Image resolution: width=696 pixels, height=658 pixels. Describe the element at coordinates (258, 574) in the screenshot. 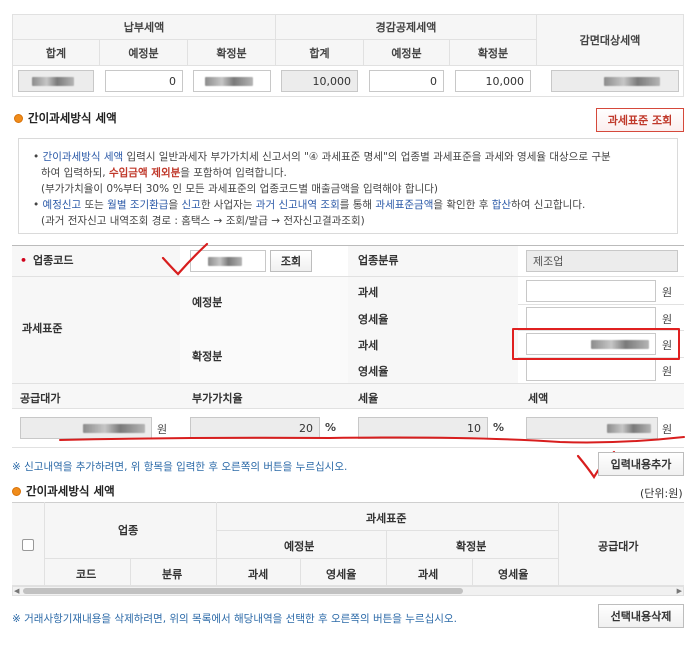

I see `hdr-exp-taxable: 과세` at that location.